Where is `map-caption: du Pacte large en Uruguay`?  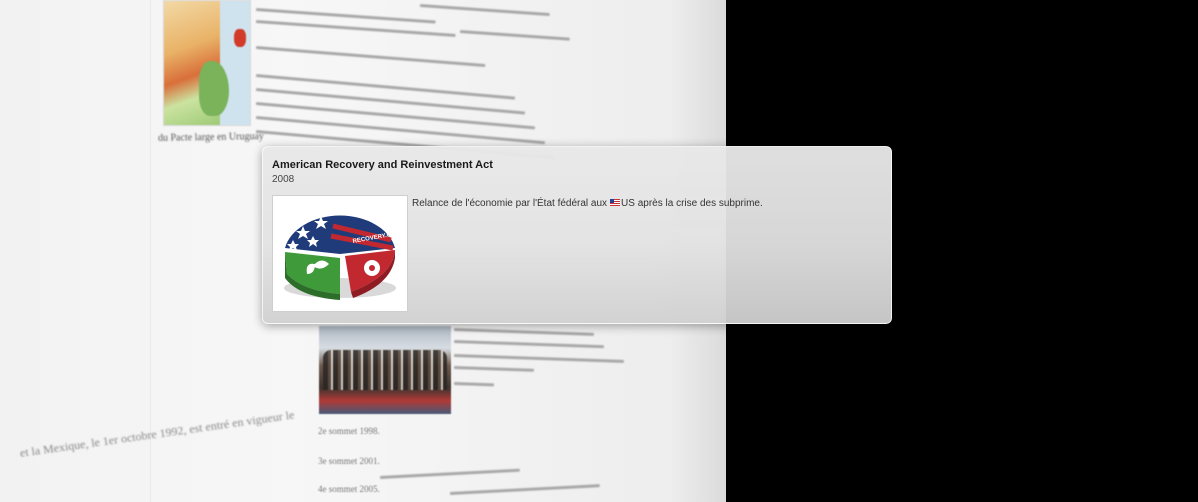
map-caption: du Pacte large en Uruguay is located at coordinates (210, 137).